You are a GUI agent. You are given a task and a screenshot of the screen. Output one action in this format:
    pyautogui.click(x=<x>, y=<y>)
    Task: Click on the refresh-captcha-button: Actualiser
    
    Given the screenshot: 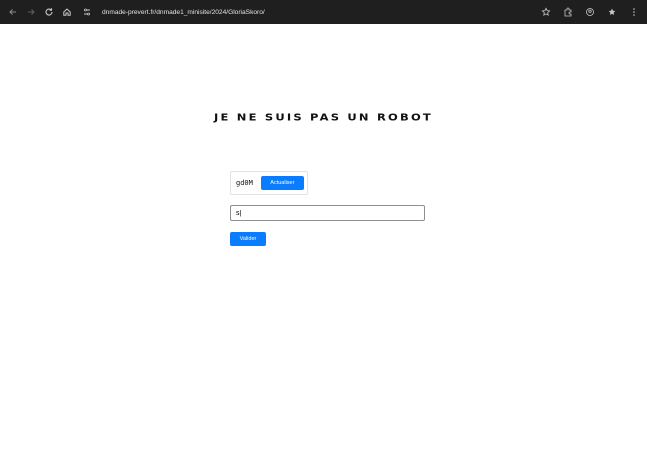 What is the action you would take?
    pyautogui.click(x=282, y=183)
    